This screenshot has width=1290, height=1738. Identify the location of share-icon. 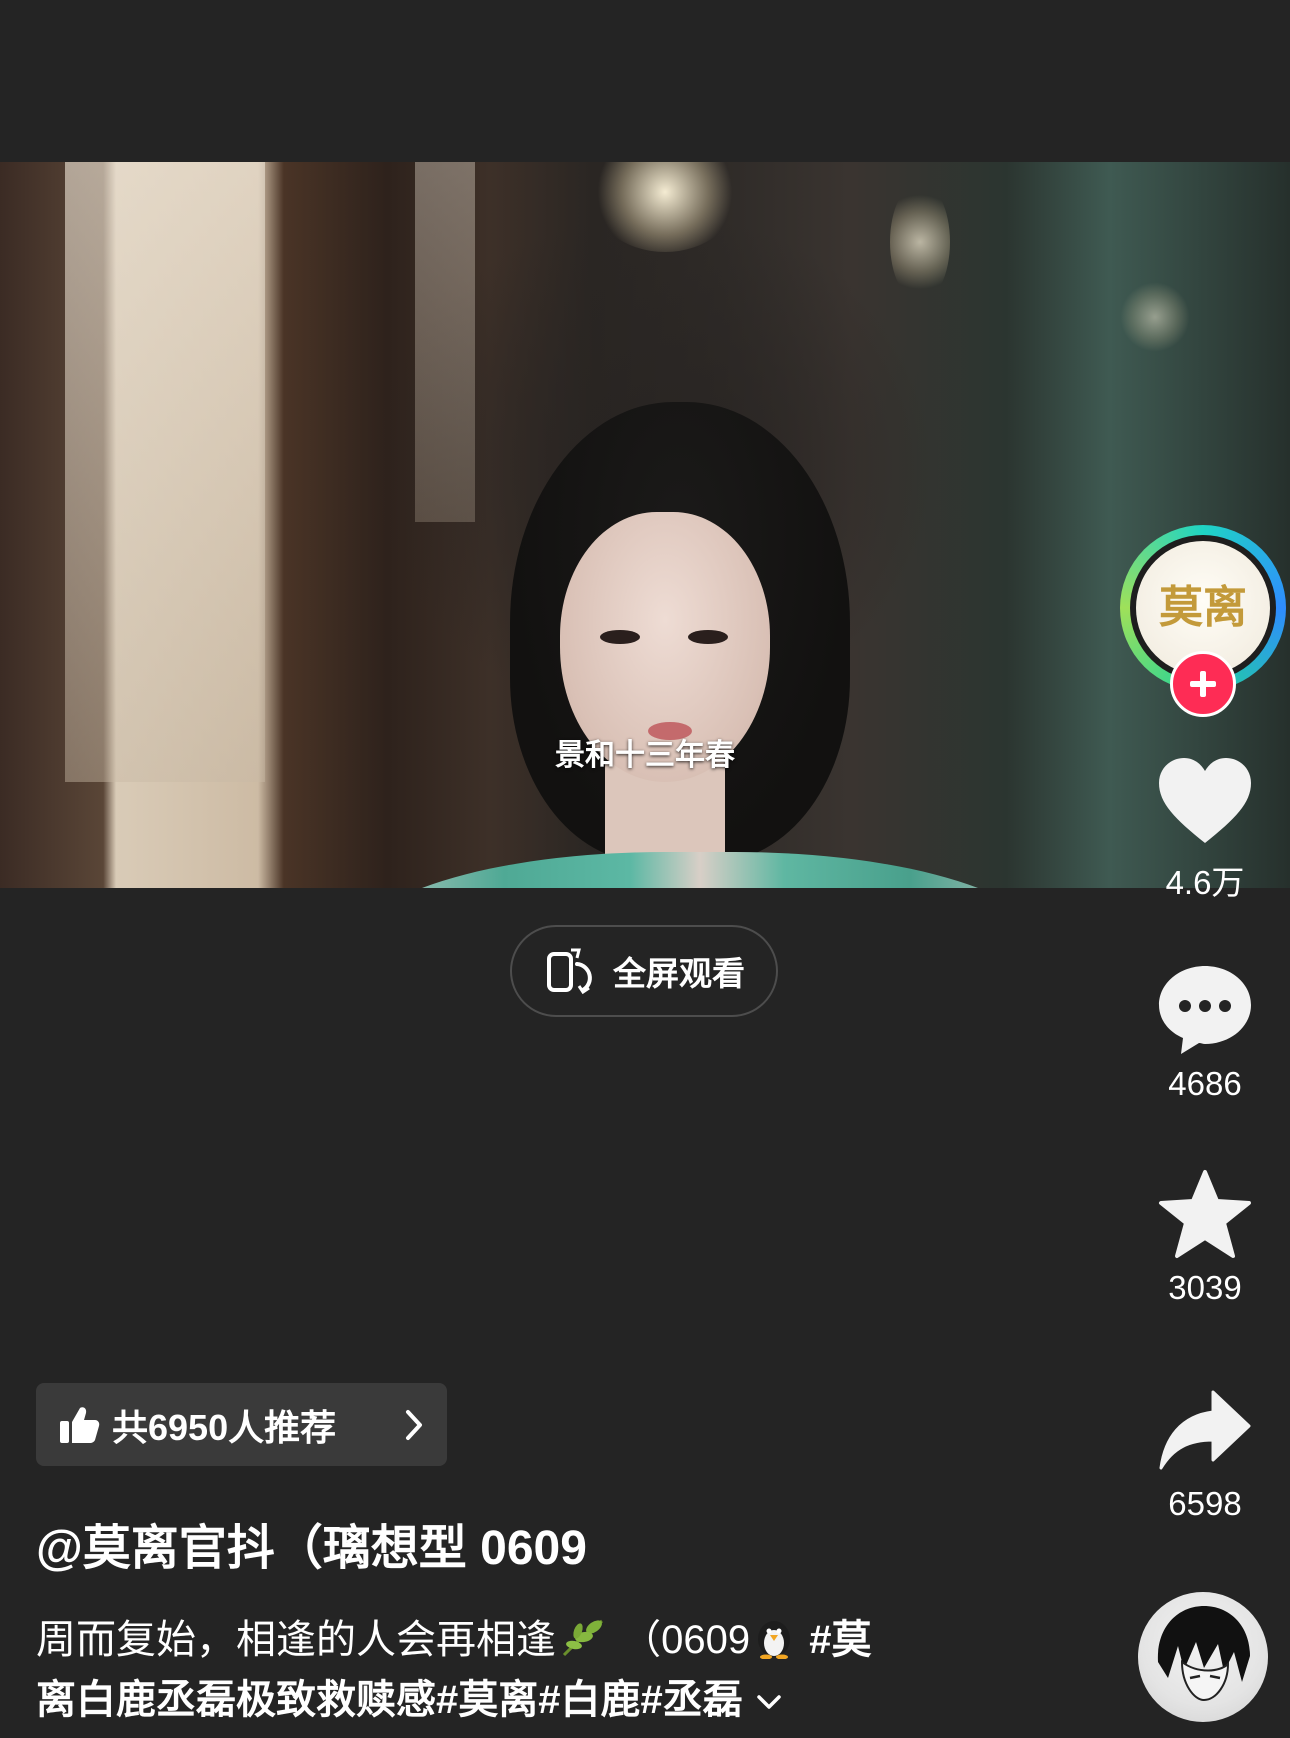
(1205, 1430).